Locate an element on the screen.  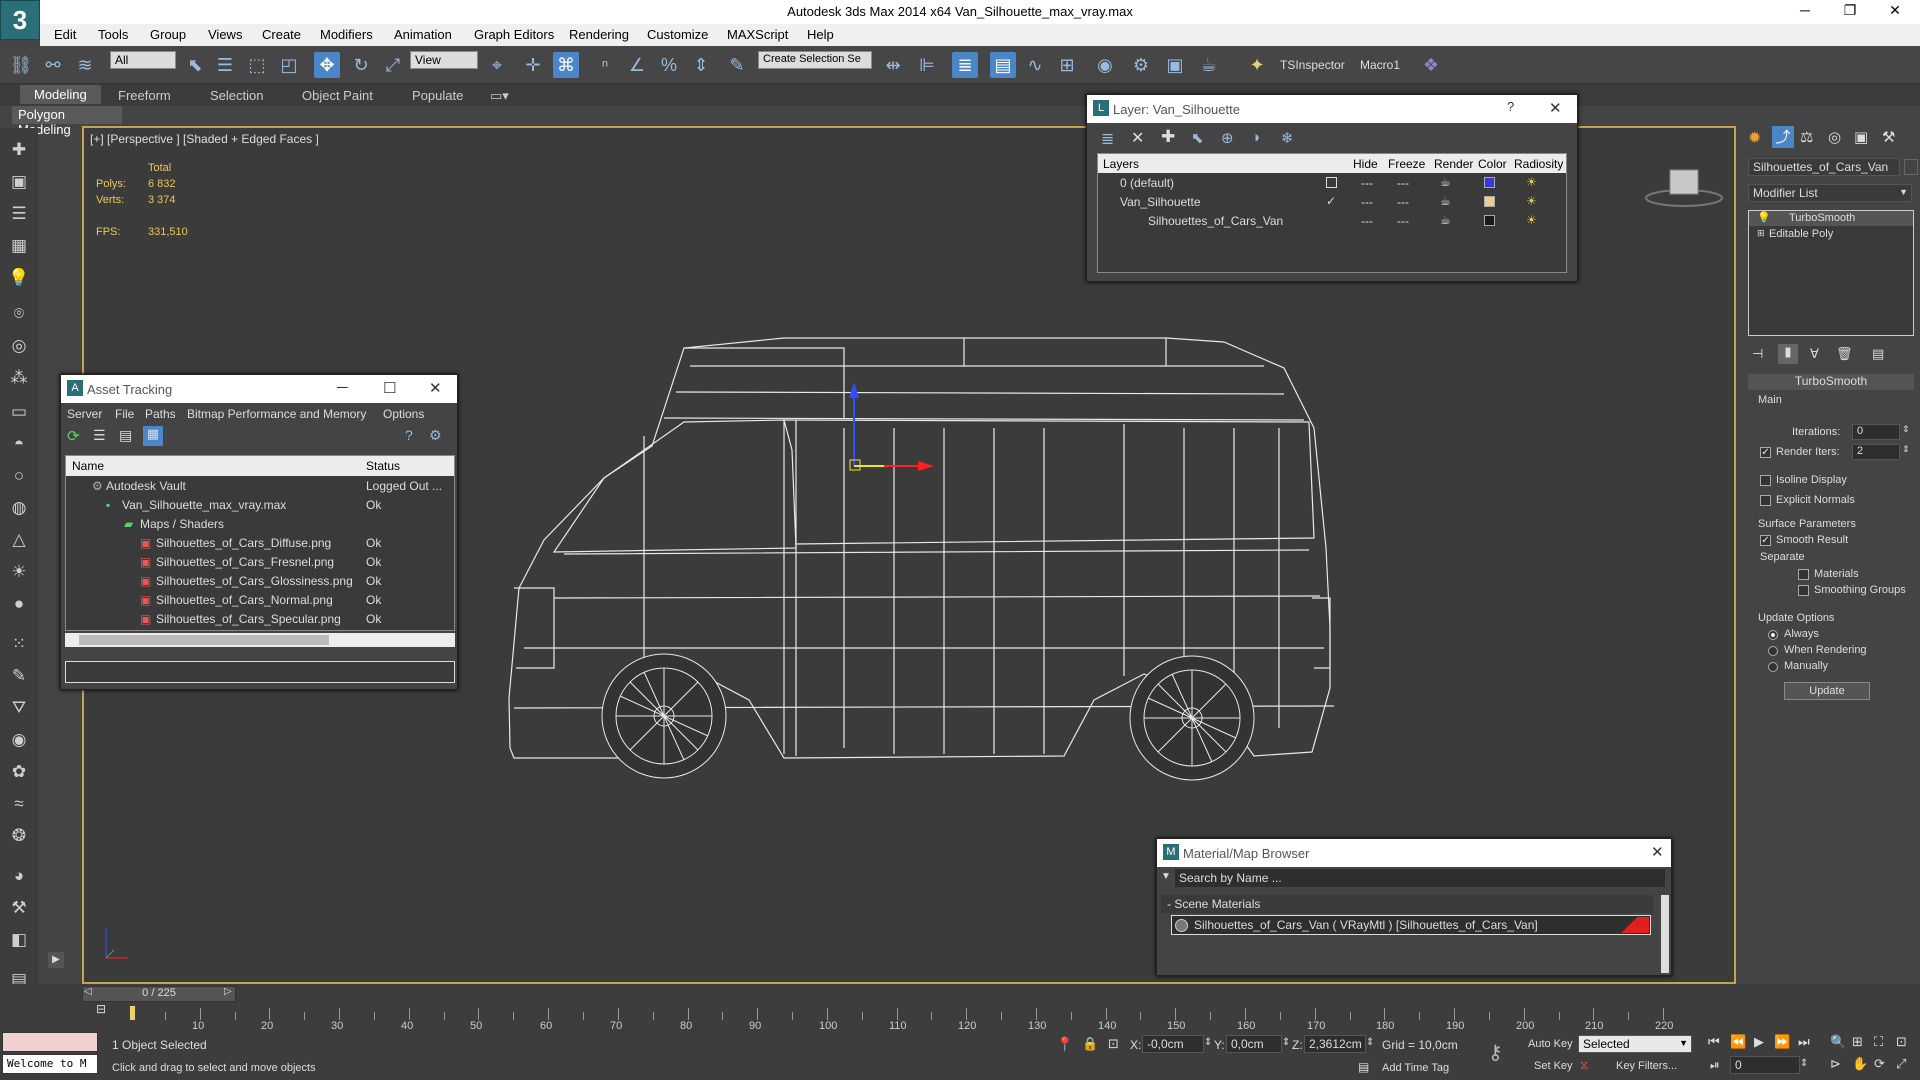
app-logo-icon: 3 is located at coordinates (20, 20).